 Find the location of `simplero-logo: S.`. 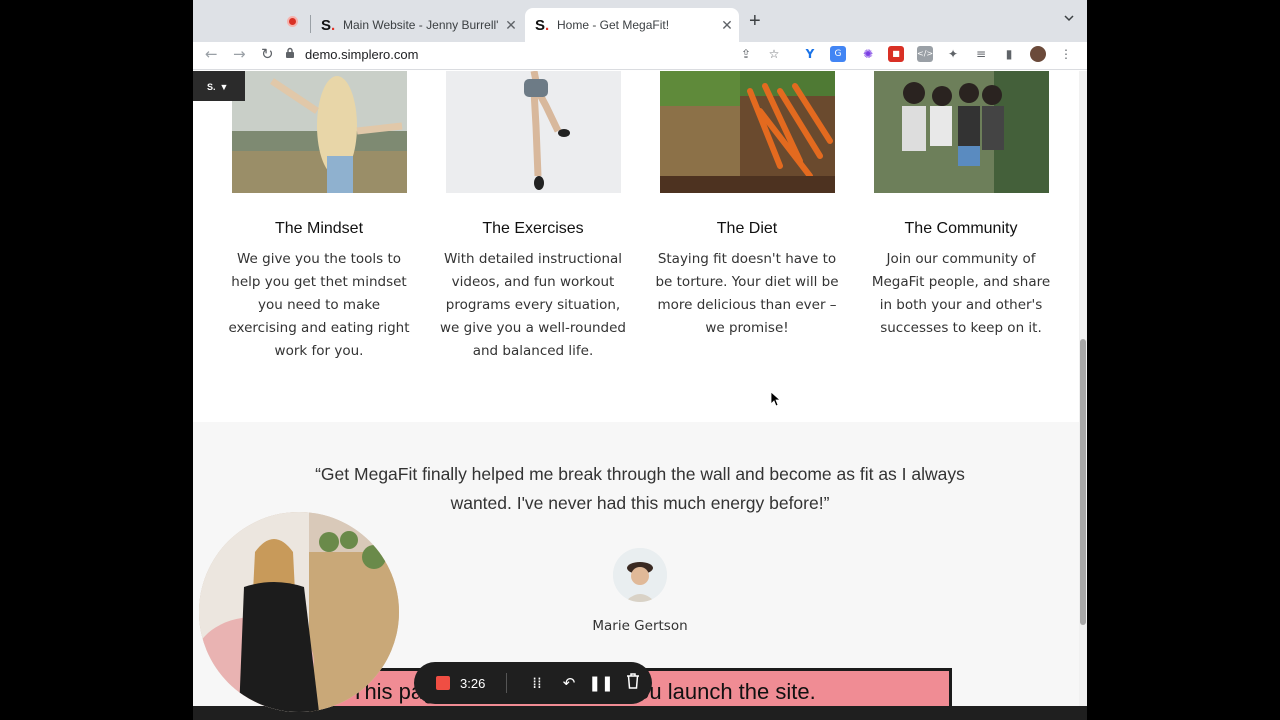

simplero-logo: S. is located at coordinates (211, 86).